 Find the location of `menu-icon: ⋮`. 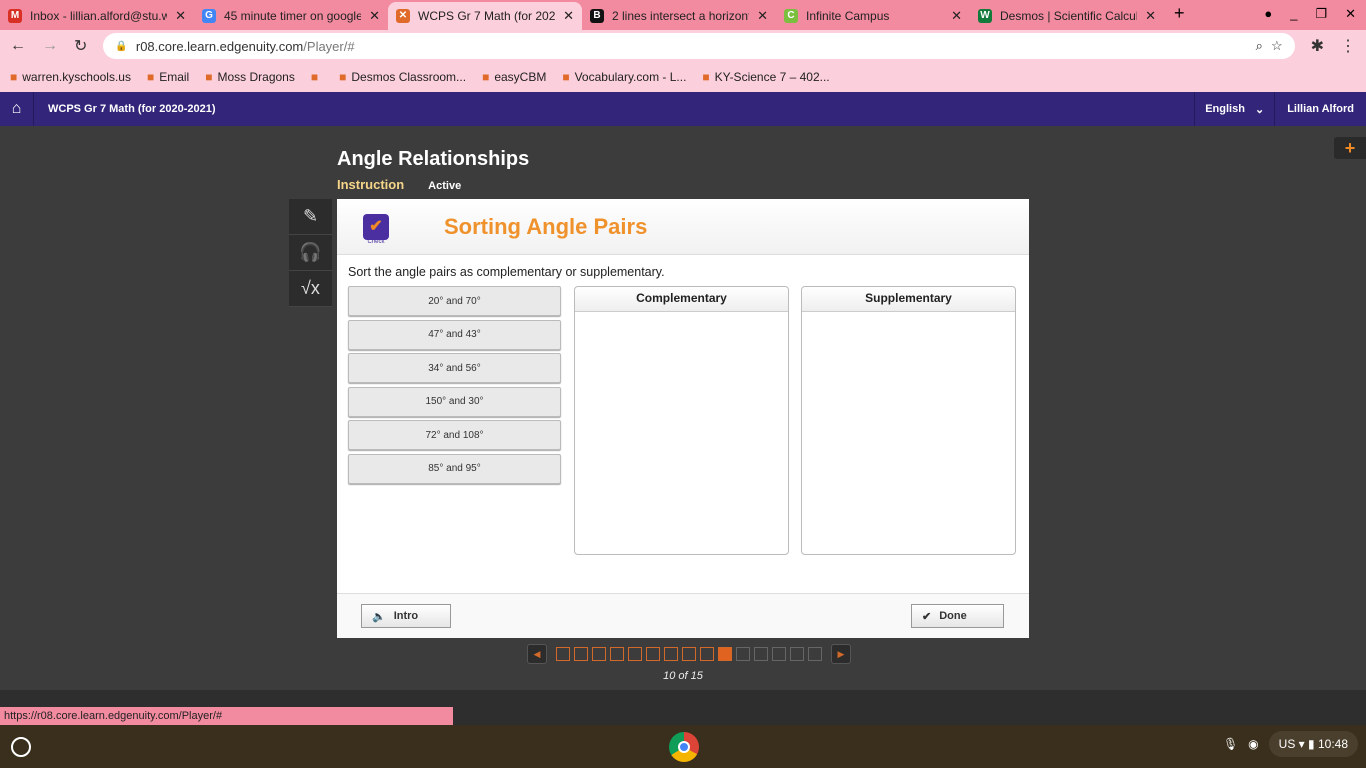

menu-icon: ⋮ is located at coordinates (1348, 46).